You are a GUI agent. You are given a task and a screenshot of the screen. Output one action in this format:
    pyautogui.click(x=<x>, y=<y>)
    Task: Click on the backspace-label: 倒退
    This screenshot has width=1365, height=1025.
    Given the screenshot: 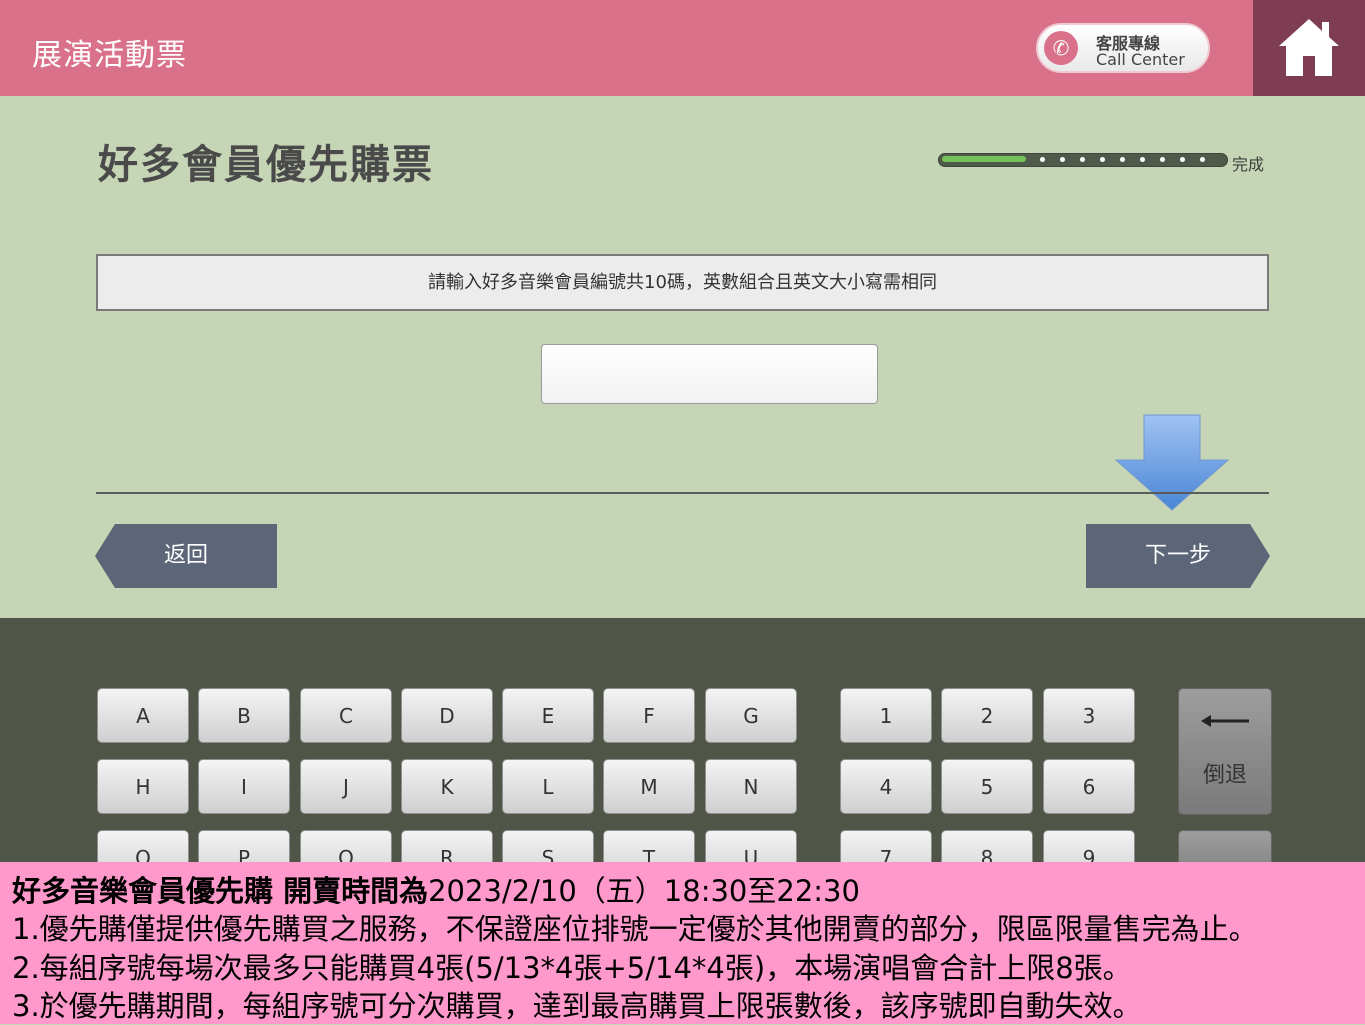 What is the action you would take?
    pyautogui.click(x=1224, y=775)
    